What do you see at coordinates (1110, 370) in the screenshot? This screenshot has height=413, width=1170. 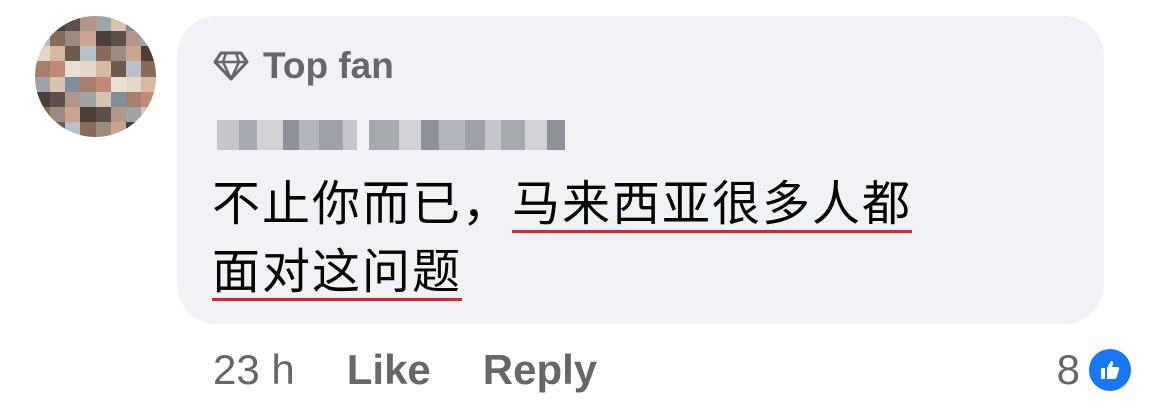 I see `thumbs-up-icon` at bounding box center [1110, 370].